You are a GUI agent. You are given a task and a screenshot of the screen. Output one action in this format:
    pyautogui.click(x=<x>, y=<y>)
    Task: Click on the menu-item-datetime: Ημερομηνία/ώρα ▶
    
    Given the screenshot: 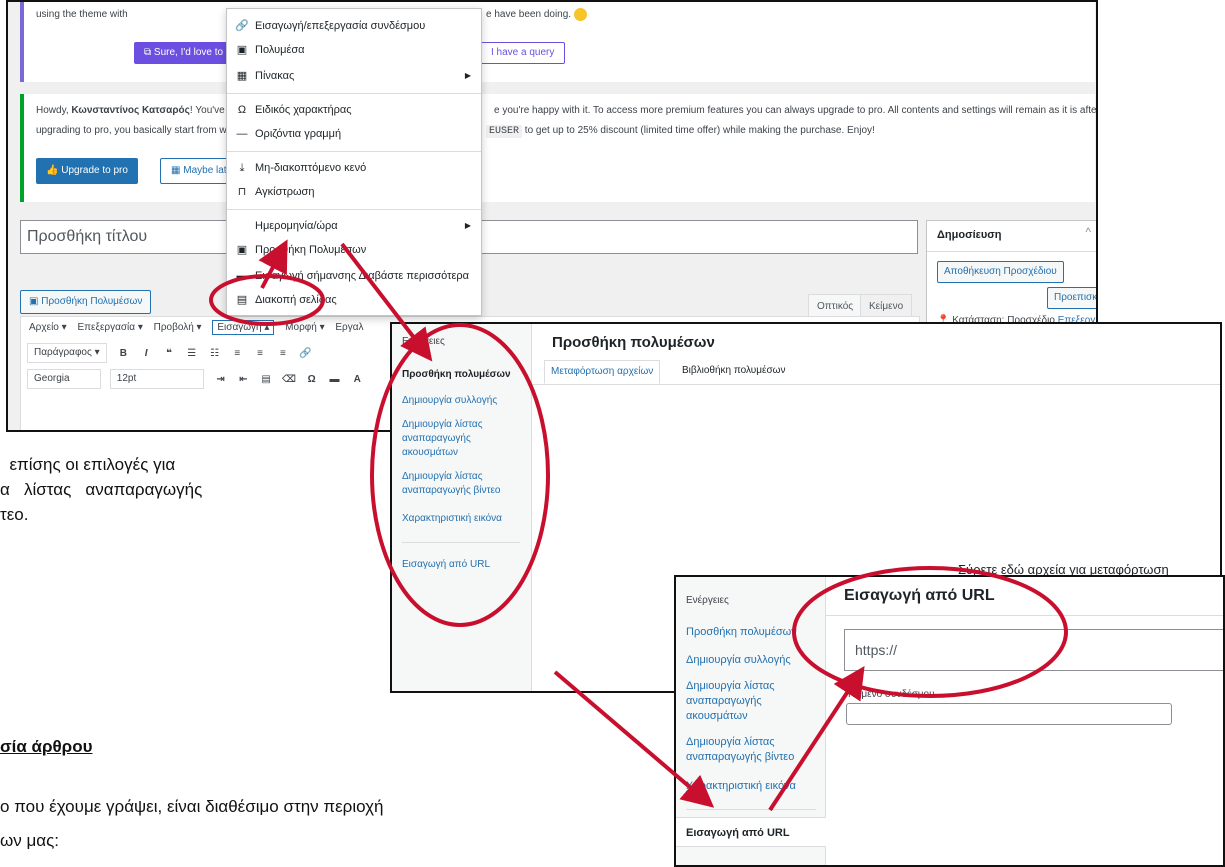 What is the action you would take?
    pyautogui.click(x=354, y=226)
    